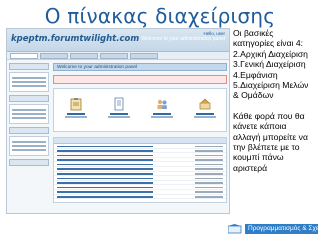 The height and width of the screenshot is (240, 320). I want to click on welcome-bar: Welcome to your administration panel, so click(140, 67).